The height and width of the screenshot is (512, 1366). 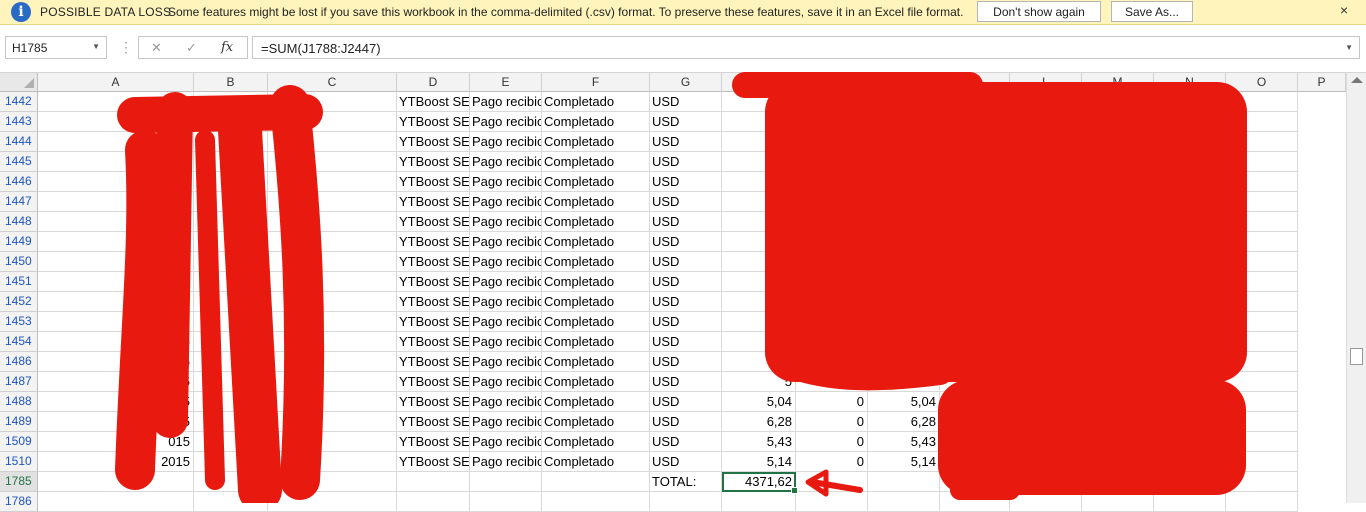 I want to click on insert-function-icon: fx, so click(x=227, y=47).